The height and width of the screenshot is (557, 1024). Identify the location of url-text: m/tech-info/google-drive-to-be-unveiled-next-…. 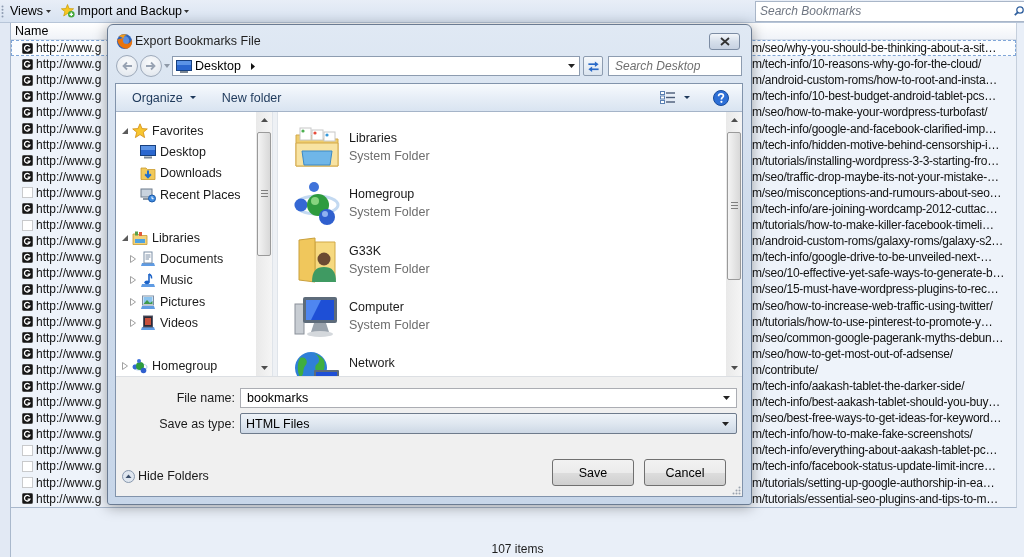
(872, 257).